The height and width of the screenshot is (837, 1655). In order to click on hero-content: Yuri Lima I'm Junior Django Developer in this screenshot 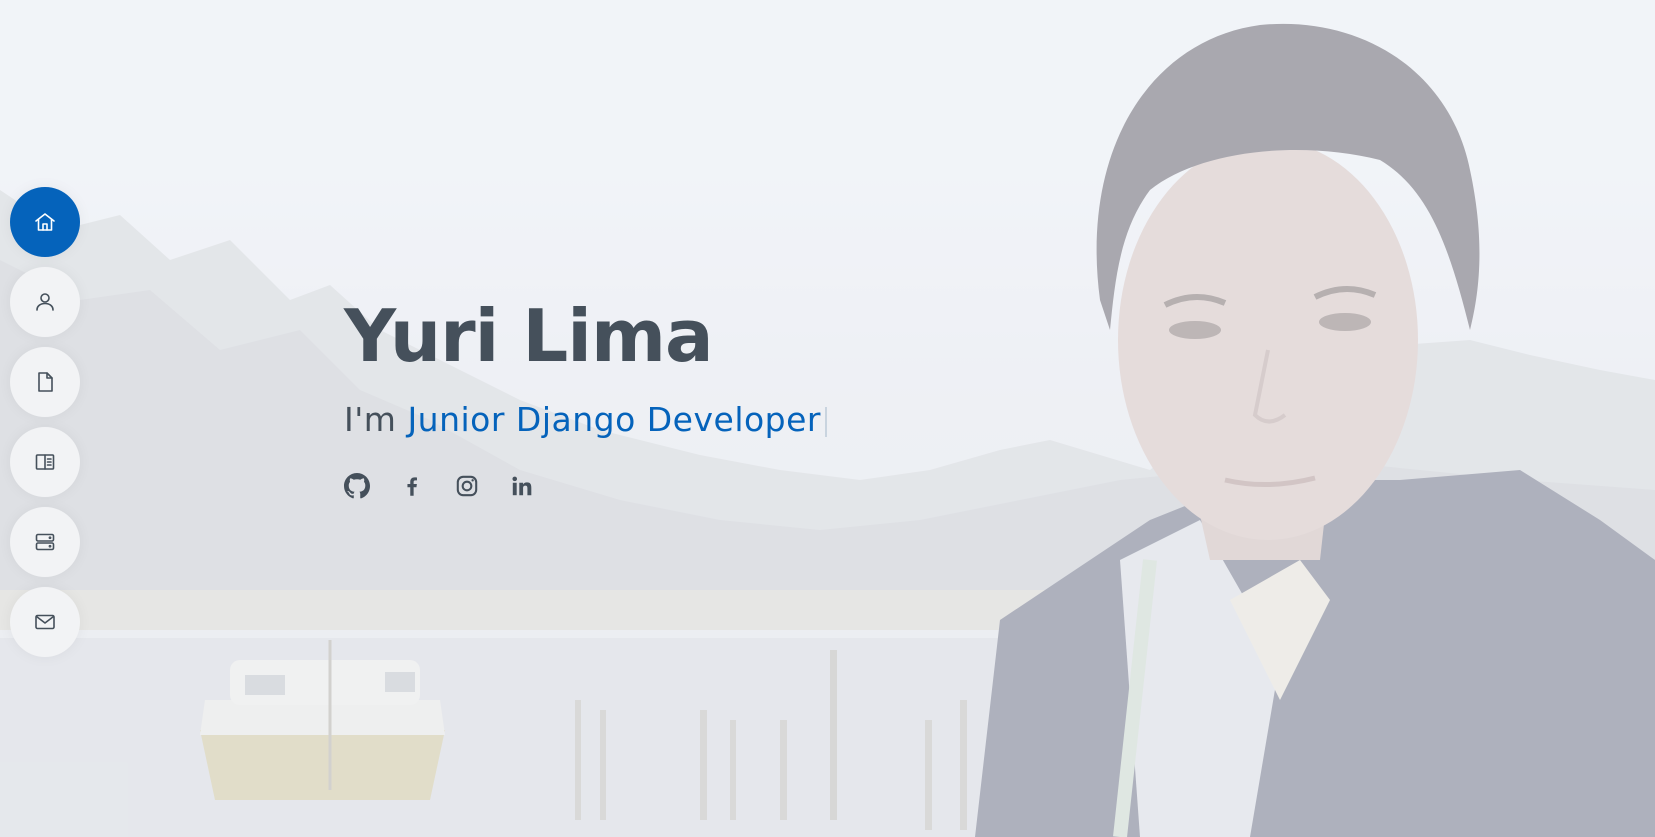, I will do `click(585, 399)`.